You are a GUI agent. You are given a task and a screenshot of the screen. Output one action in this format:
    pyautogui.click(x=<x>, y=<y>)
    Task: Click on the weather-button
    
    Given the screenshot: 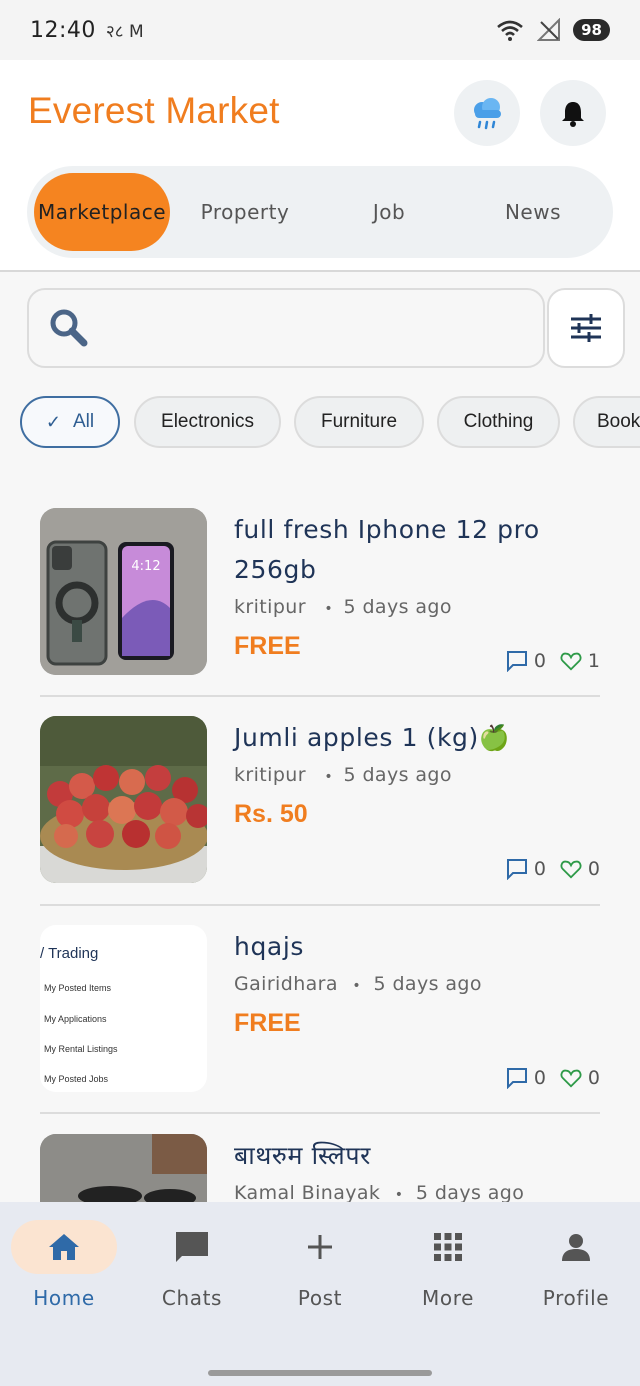 What is the action you would take?
    pyautogui.click(x=487, y=113)
    